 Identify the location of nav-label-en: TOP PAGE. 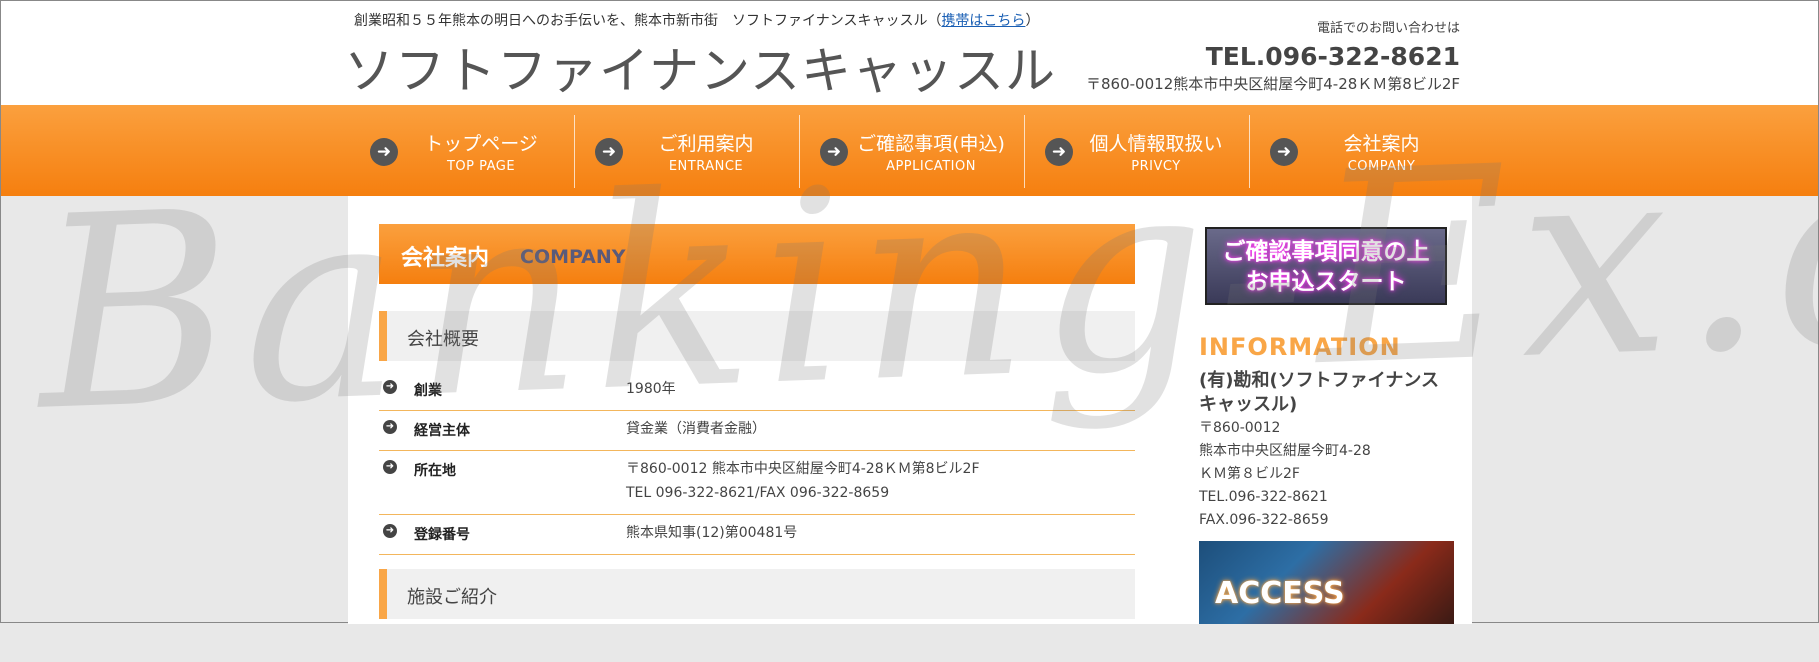
(481, 166).